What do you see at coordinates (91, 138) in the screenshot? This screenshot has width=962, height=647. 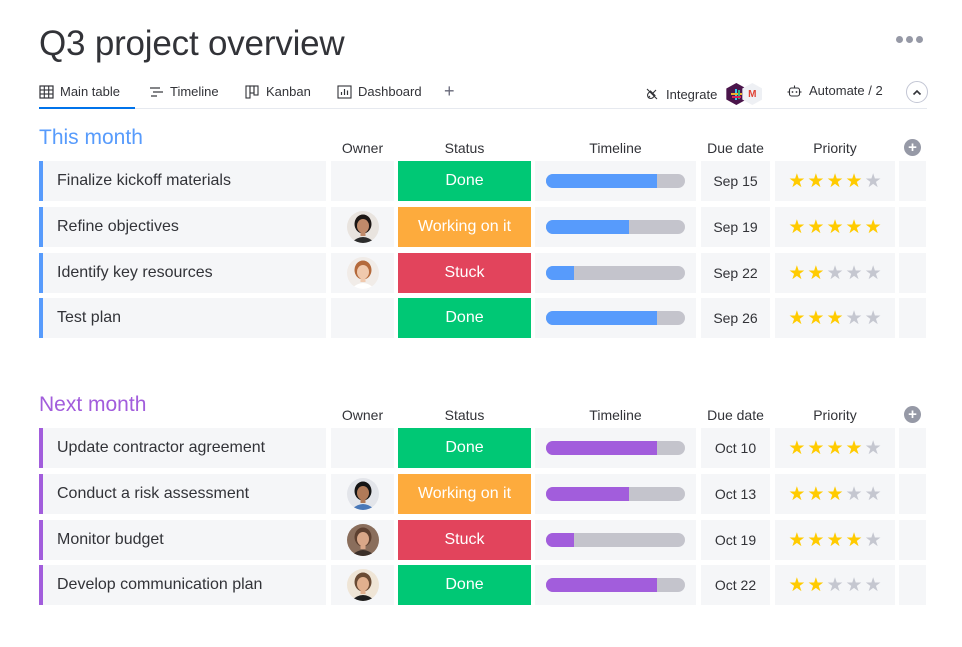 I see `group-title: This month` at bounding box center [91, 138].